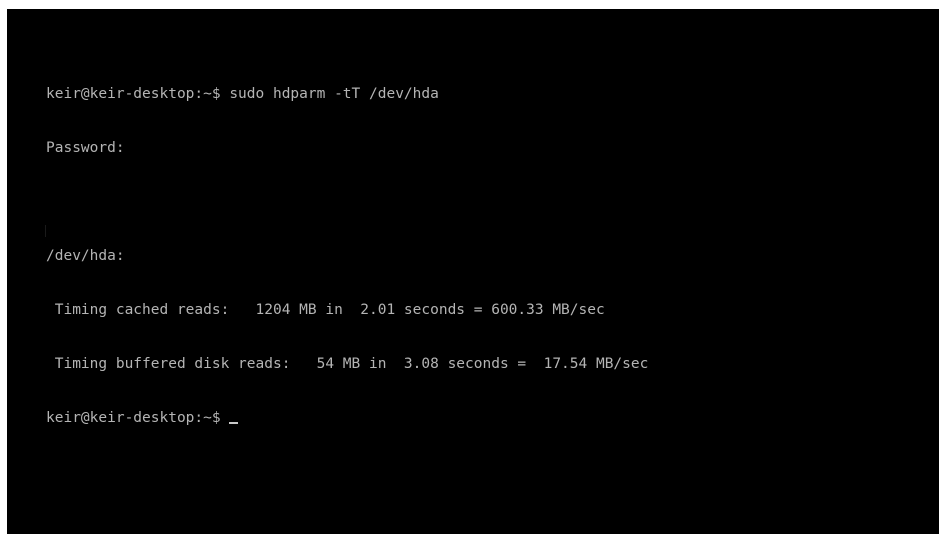 This screenshot has width=945, height=534. Describe the element at coordinates (234, 423) in the screenshot. I see `text-cursor` at that location.